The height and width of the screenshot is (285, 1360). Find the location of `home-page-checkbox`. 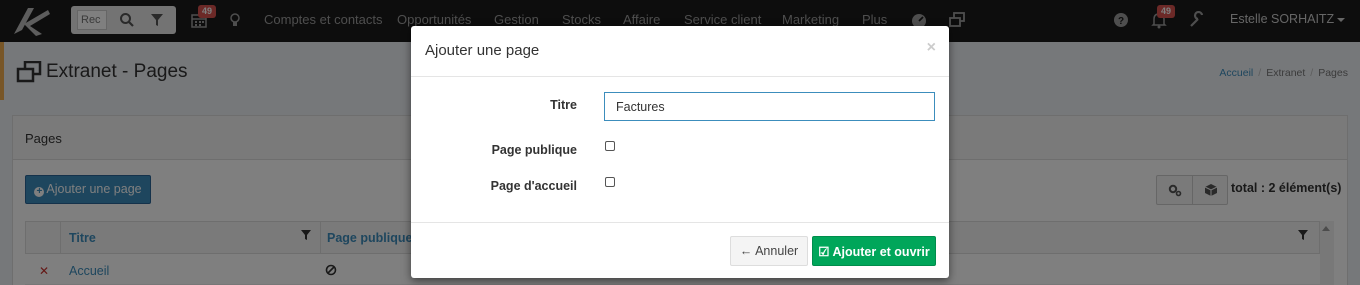

home-page-checkbox is located at coordinates (610, 182).